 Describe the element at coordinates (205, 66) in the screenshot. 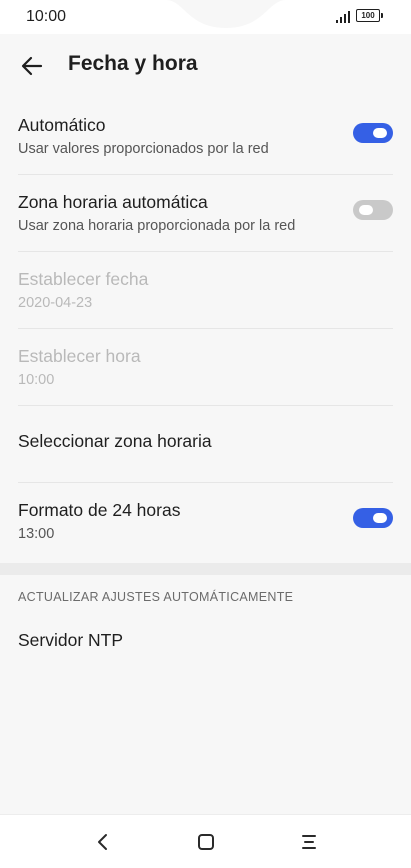

I see `app-bar: Fecha y hora` at that location.